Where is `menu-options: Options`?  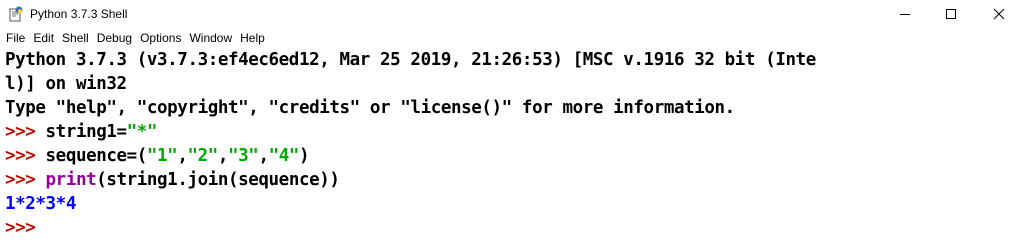 menu-options: Options is located at coordinates (160, 38).